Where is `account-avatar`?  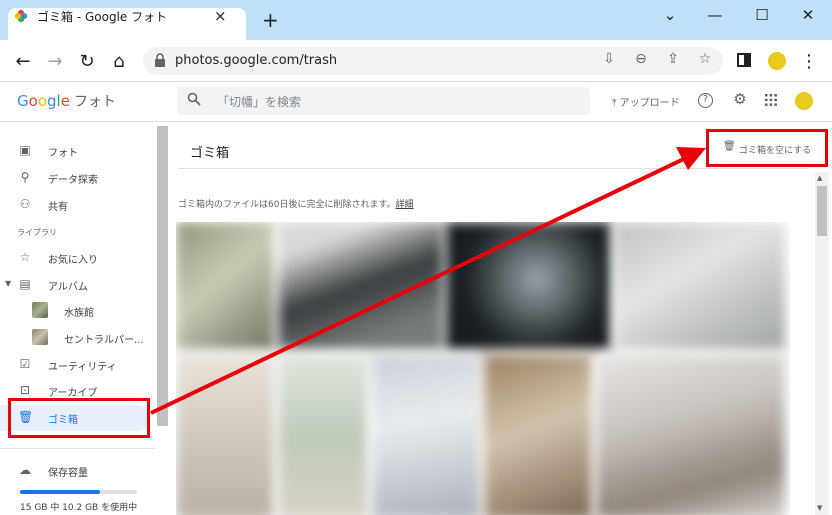
account-avatar is located at coordinates (804, 101).